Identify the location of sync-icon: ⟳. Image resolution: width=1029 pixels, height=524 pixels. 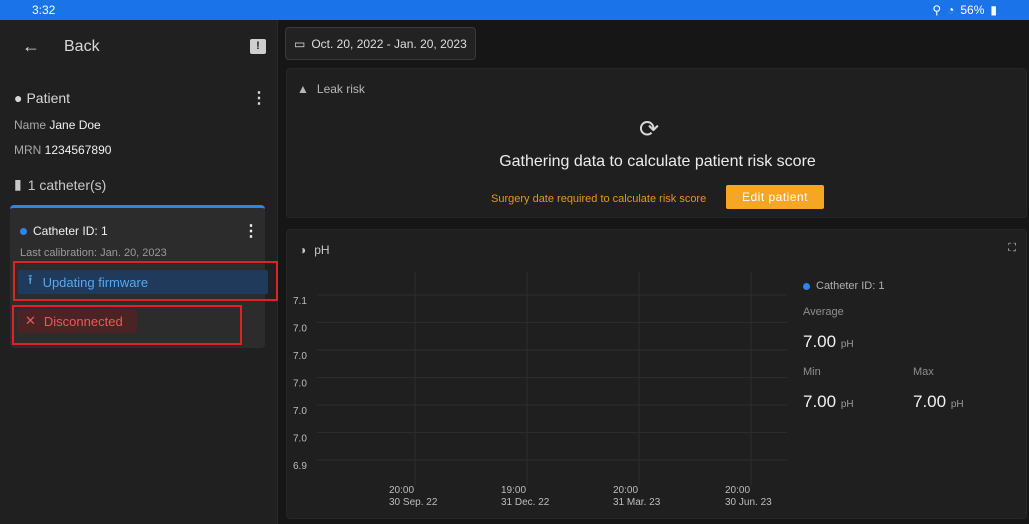
(649, 129).